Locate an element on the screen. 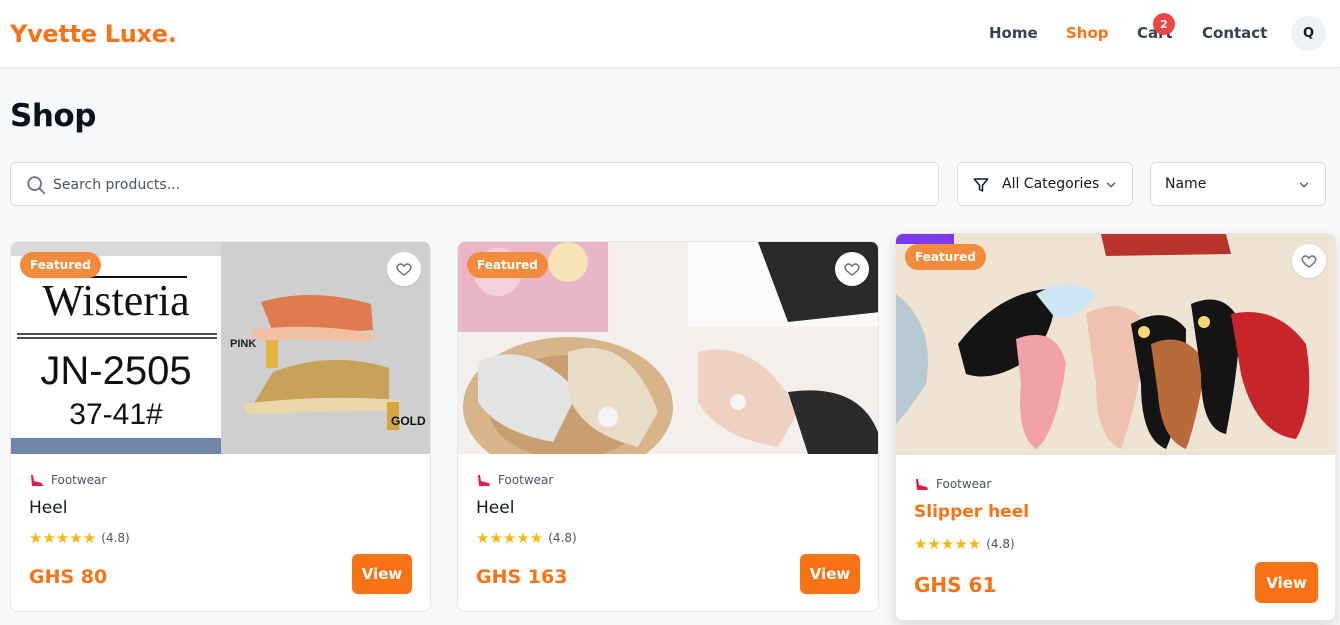 This screenshot has width=1340, height=625. nav-shop: Shop is located at coordinates (1087, 33).